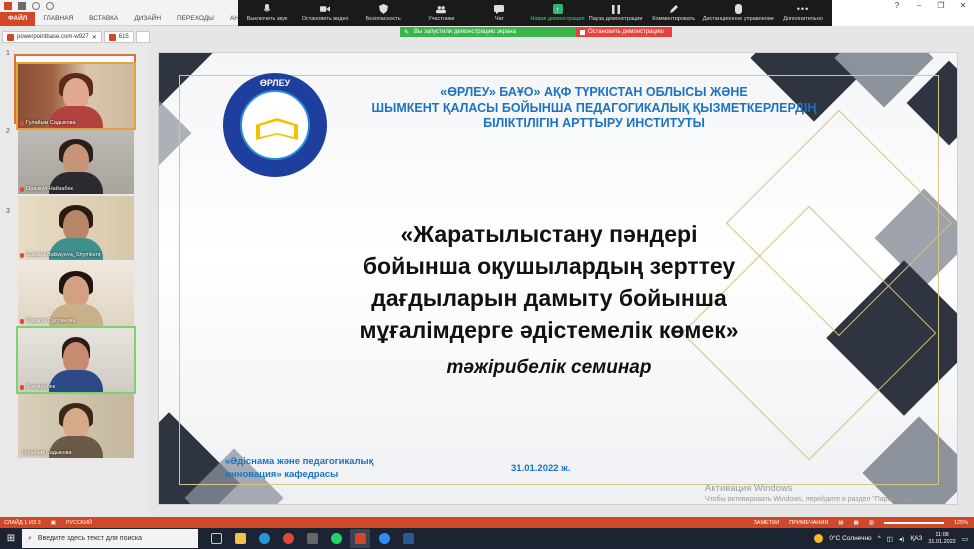  What do you see at coordinates (142, 37) in the screenshot?
I see `new-tab-button` at bounding box center [142, 37].